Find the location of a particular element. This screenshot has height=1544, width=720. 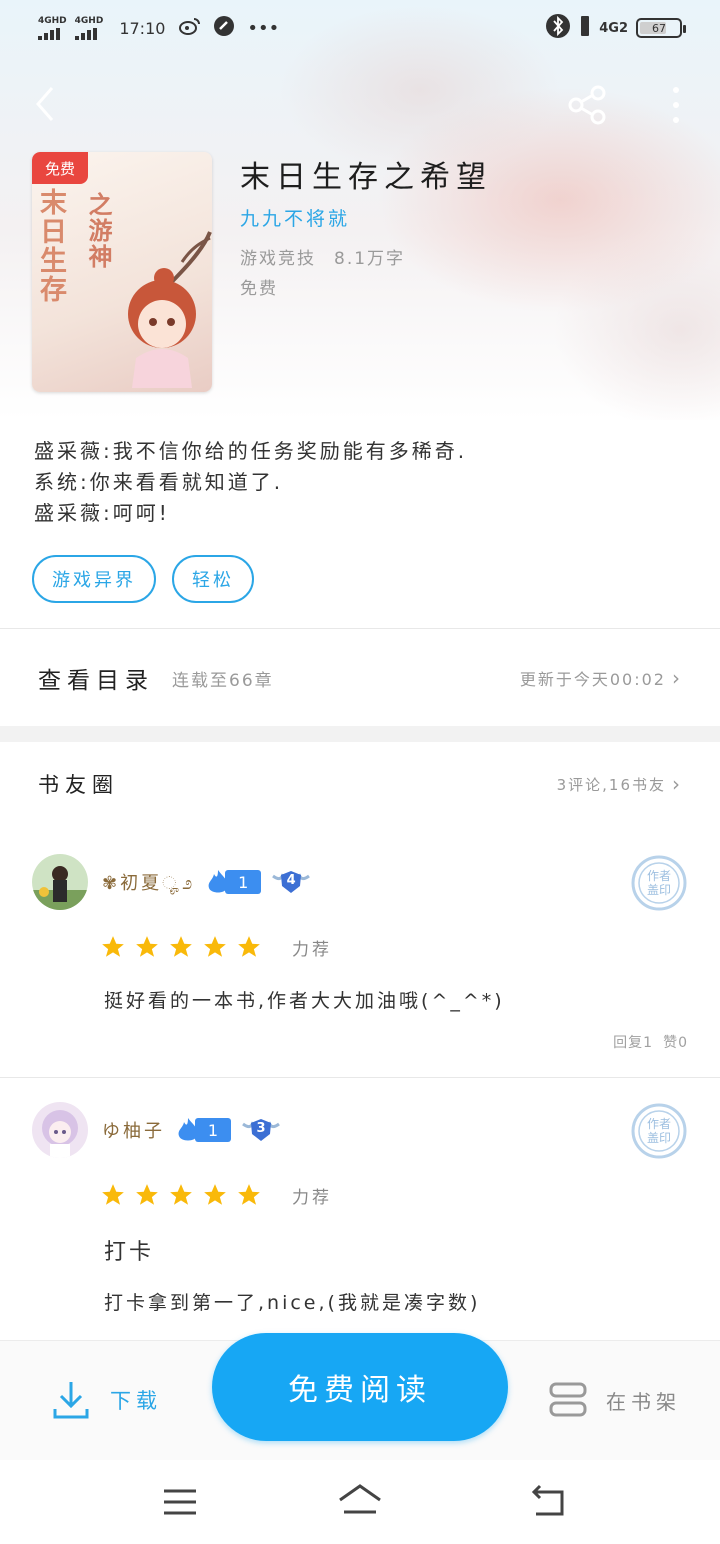

reply-count: 回复1 is located at coordinates (633, 1042).